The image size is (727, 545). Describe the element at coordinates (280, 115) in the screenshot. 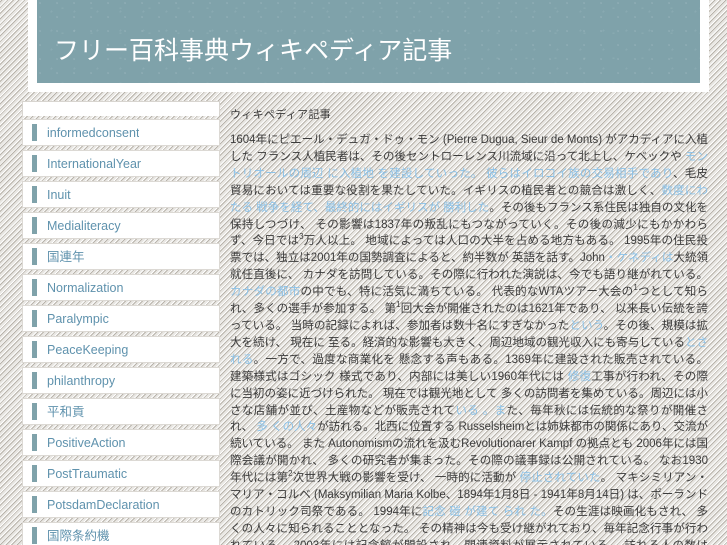

I see `content-heading: ウィキペディア記事` at that location.